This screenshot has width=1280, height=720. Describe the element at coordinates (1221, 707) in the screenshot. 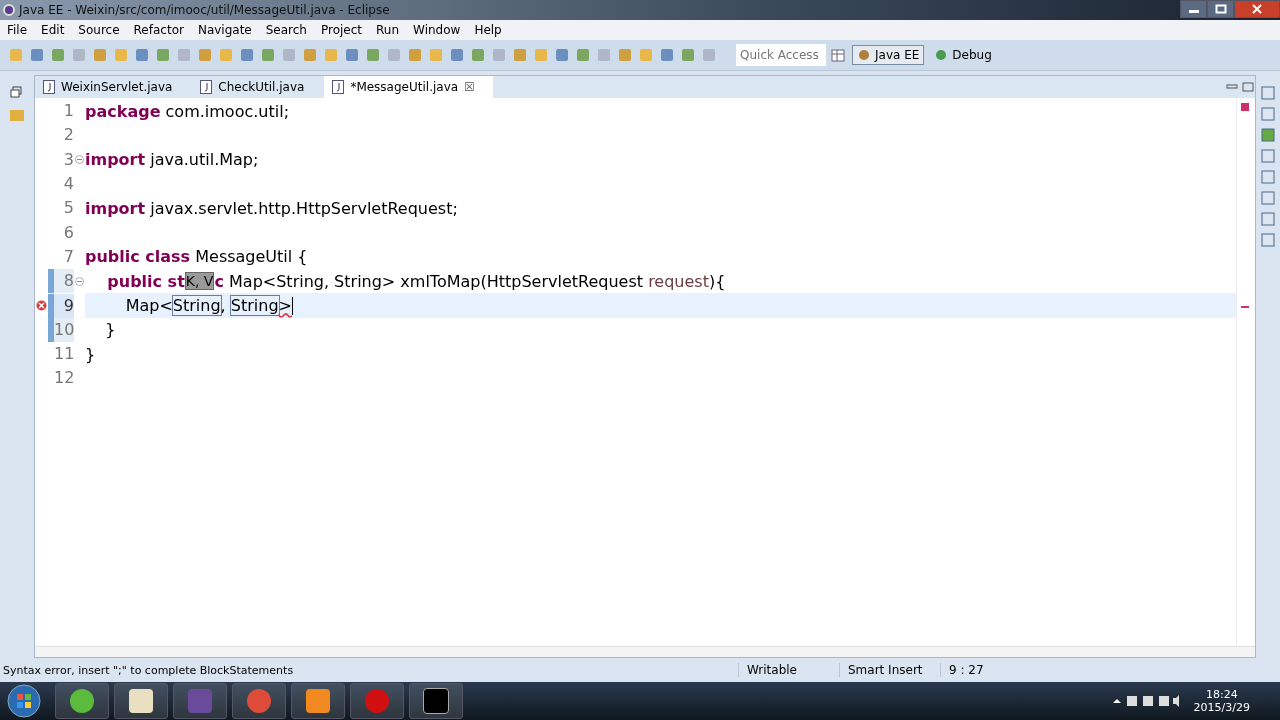

I see `clock-date: 2015/3/29` at that location.